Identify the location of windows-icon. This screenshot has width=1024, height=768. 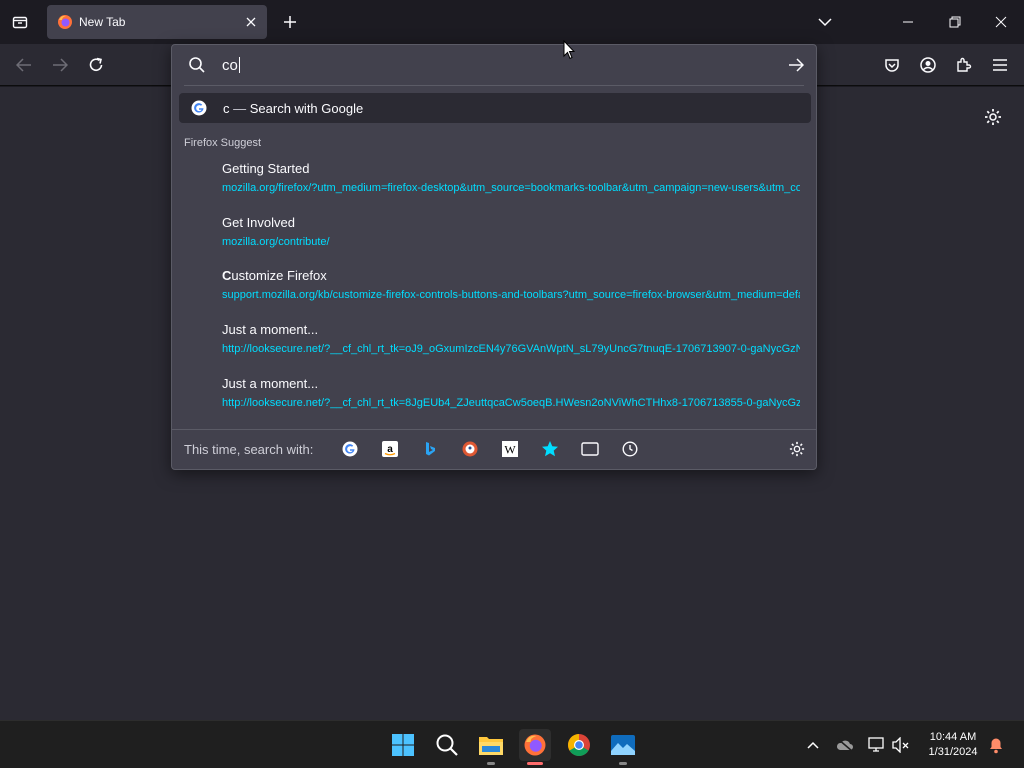
(403, 745).